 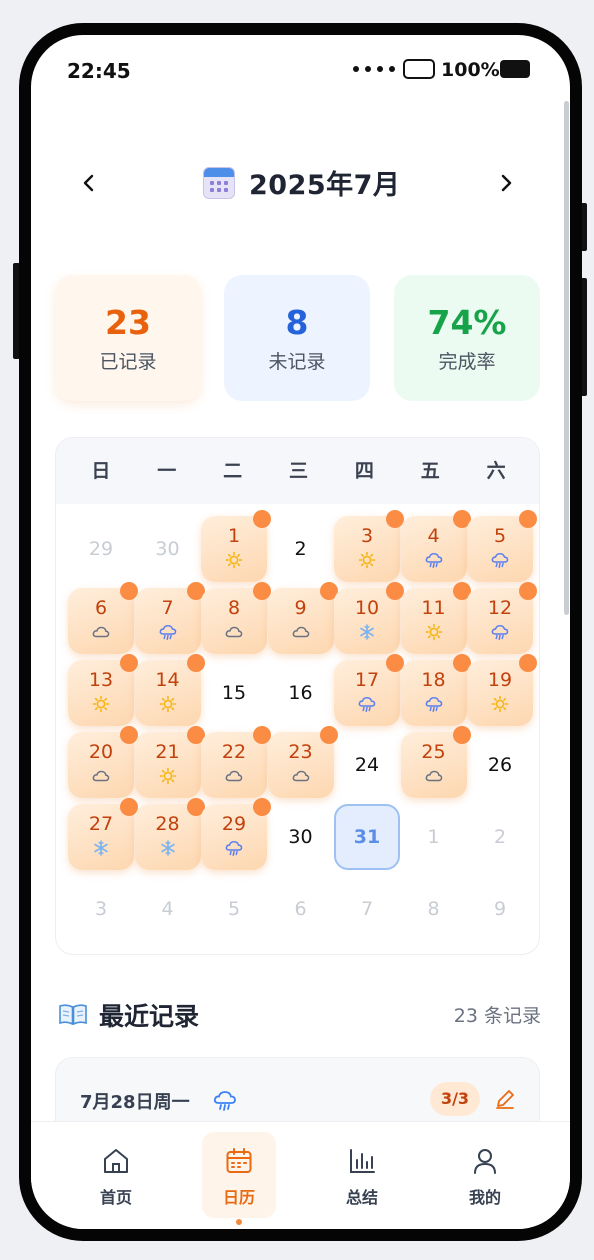 What do you see at coordinates (300, 909) in the screenshot?
I see `day-number: 6` at bounding box center [300, 909].